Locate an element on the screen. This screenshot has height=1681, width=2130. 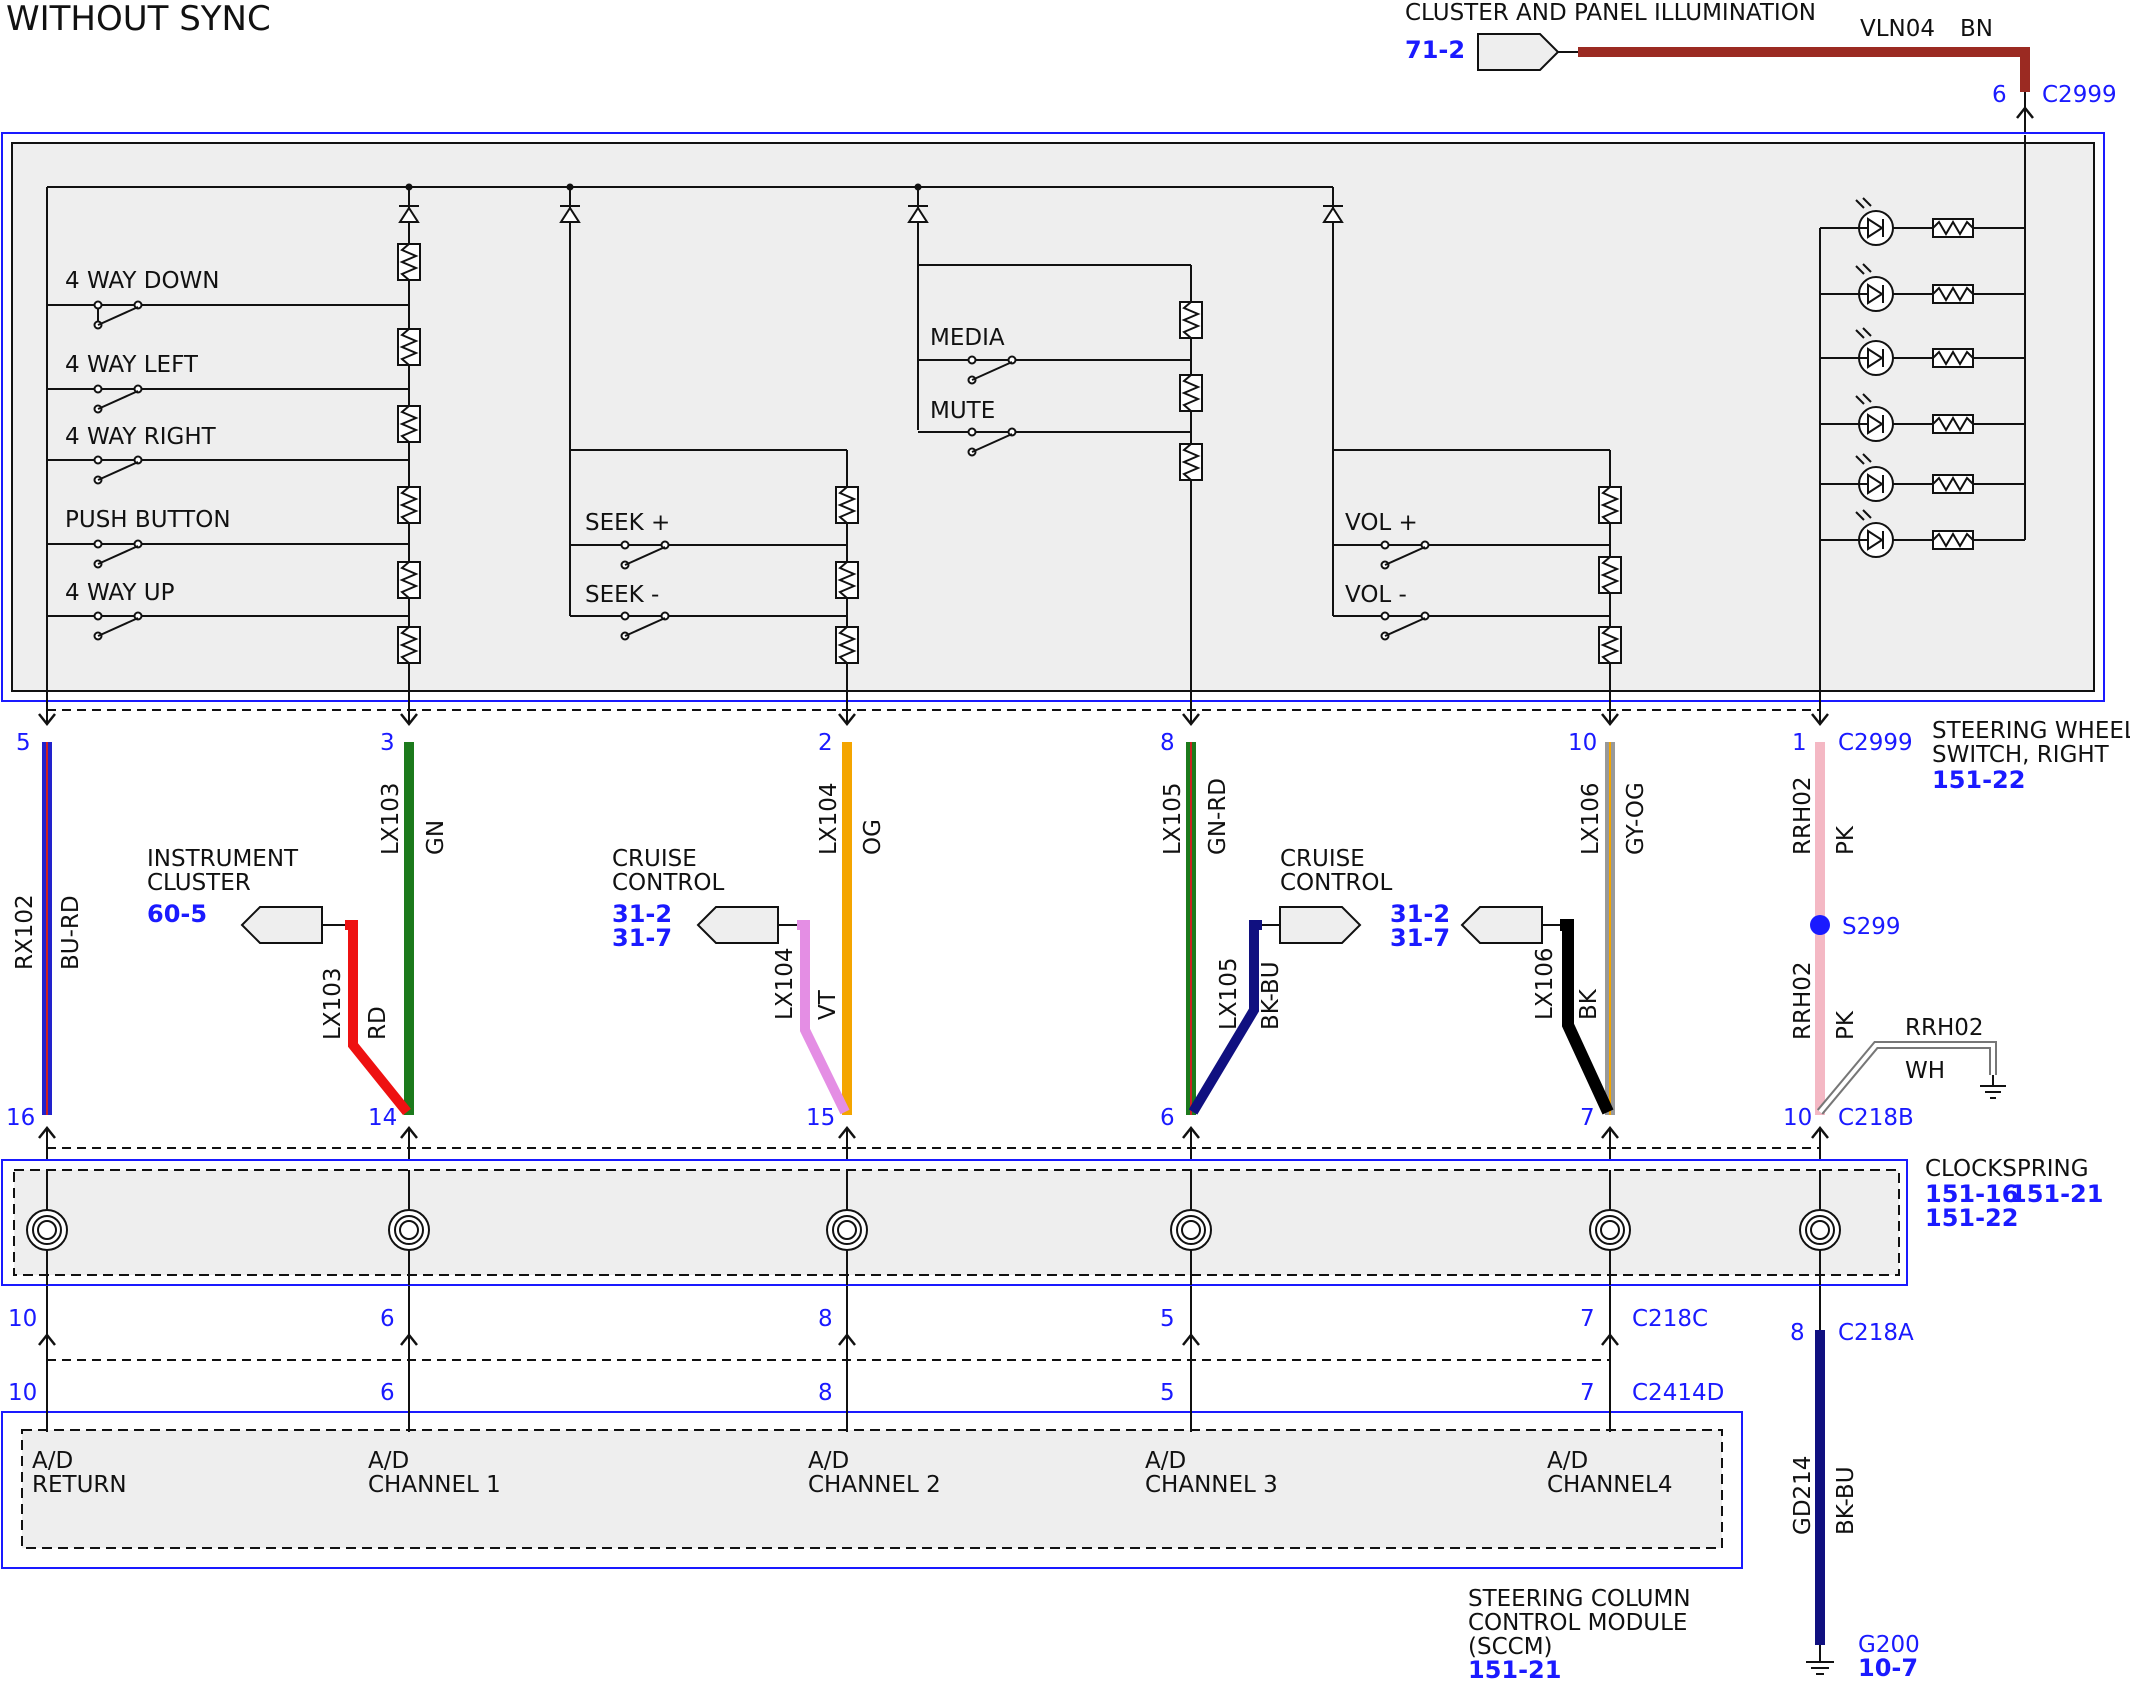
shield-color: WH is located at coordinates (1925, 1071).